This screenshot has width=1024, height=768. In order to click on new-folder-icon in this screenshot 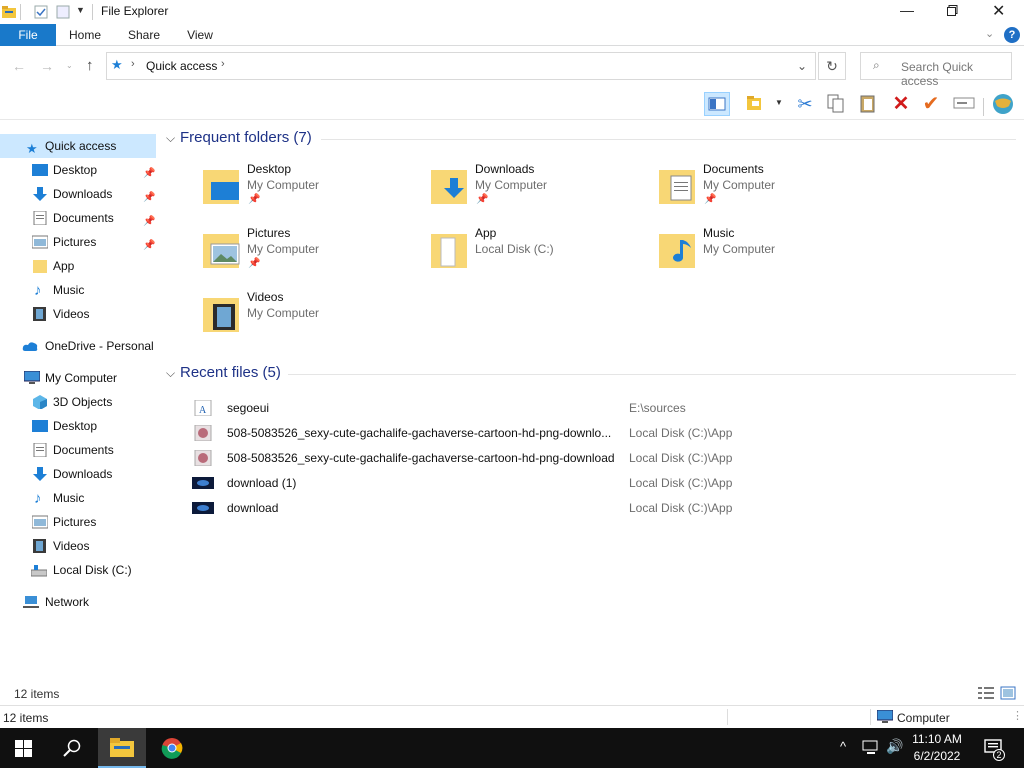, I will do `click(63, 12)`.